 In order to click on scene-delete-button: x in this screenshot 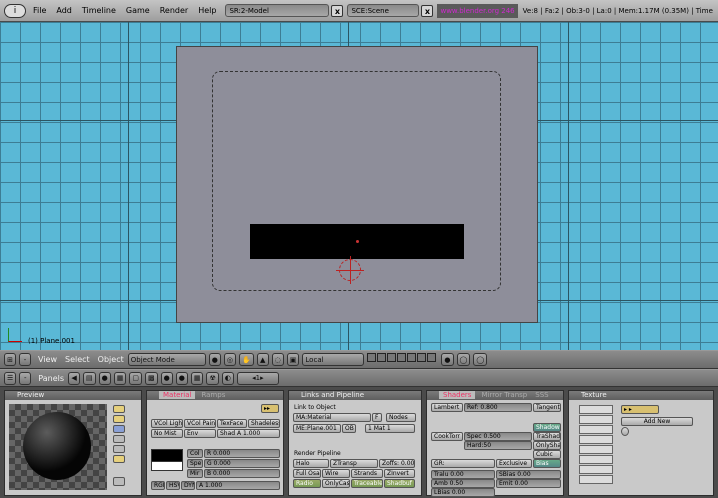, I will do `click(427, 10)`.